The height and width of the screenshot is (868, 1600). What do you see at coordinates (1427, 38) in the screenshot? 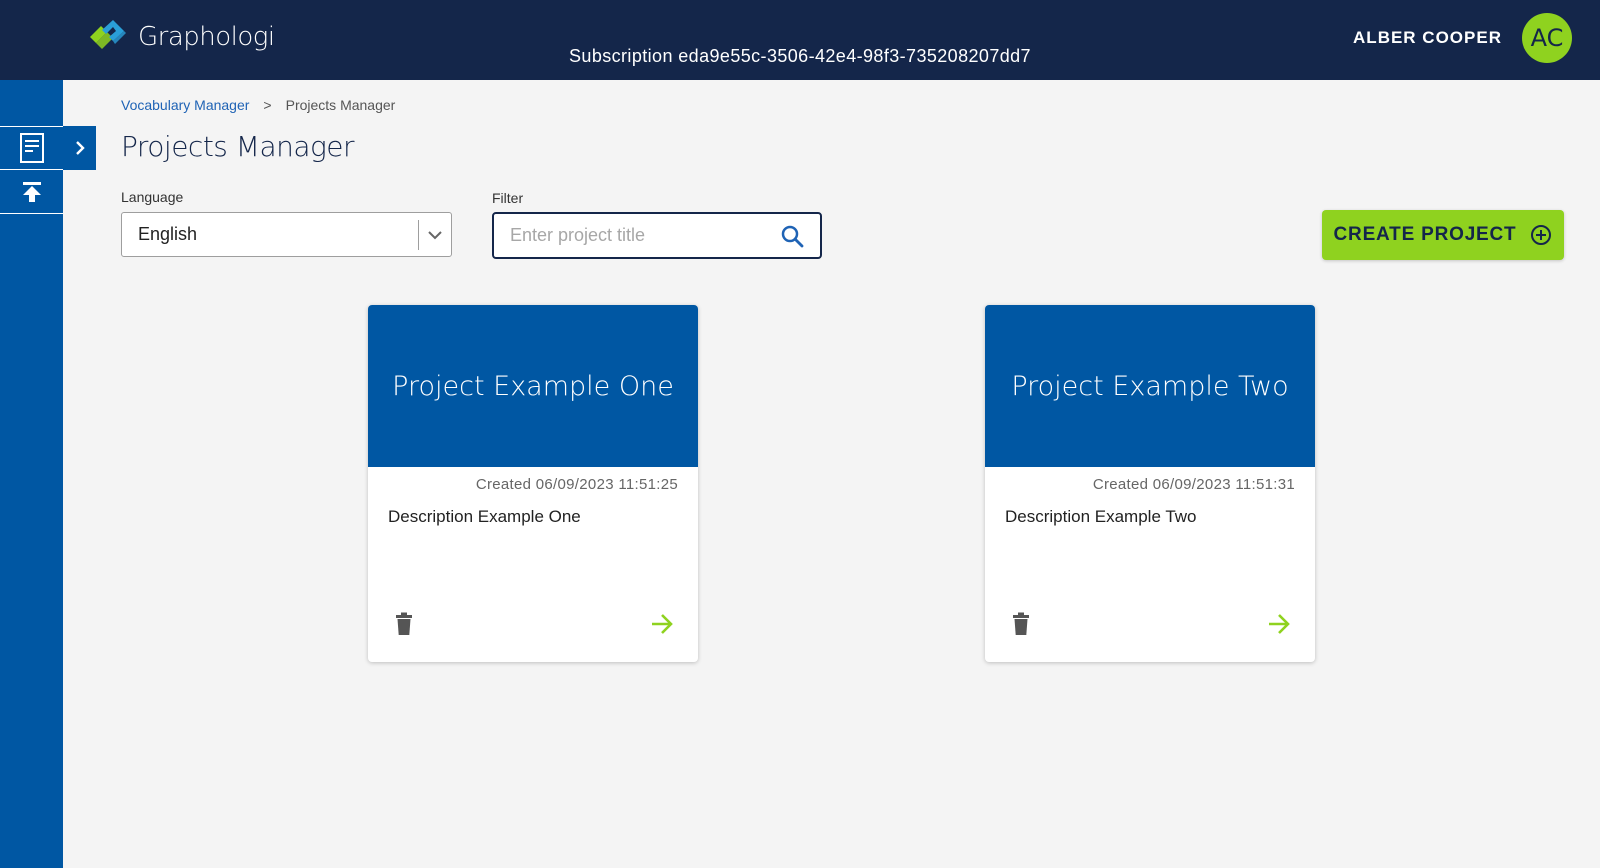
I see `user-name: ALBER COOPER` at bounding box center [1427, 38].